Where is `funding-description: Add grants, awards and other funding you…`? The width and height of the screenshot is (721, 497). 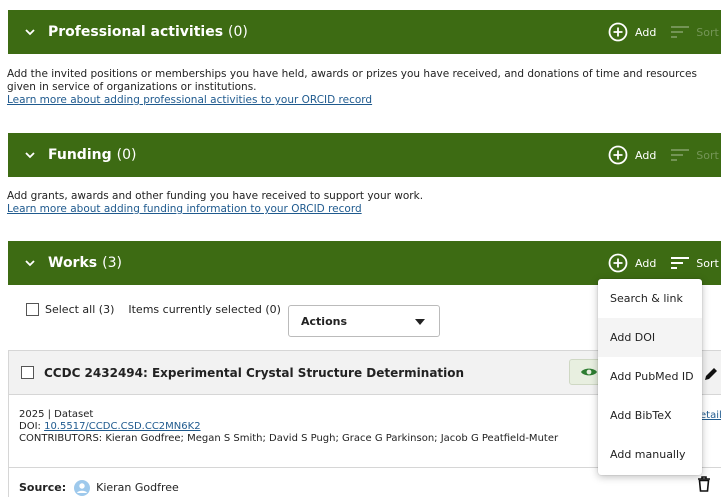 funding-description: Add grants, awards and other funding you… is located at coordinates (364, 203).